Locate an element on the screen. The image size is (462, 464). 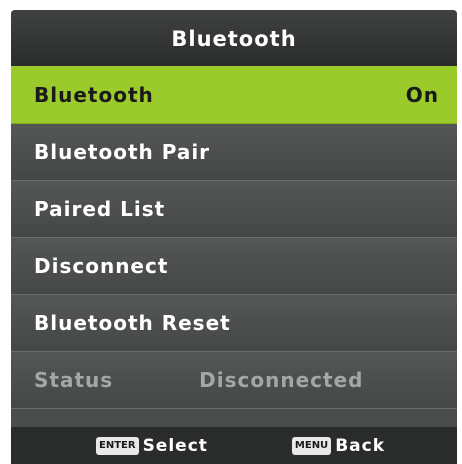
select-hint: ENTER Select is located at coordinates (152, 446).